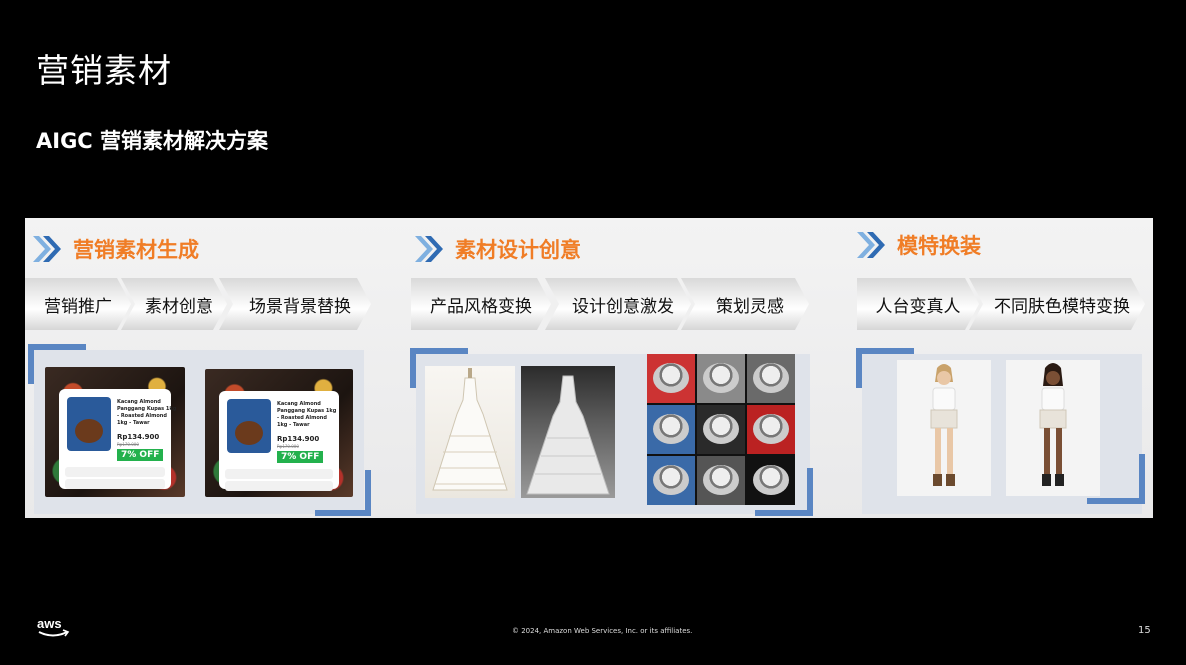  I want to click on slide-title: 营销素材, so click(104, 70).